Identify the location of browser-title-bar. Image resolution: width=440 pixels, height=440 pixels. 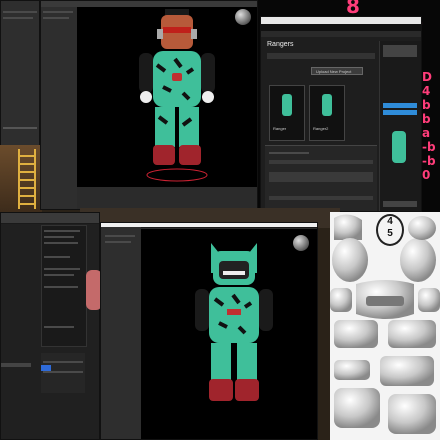
(341, 20).